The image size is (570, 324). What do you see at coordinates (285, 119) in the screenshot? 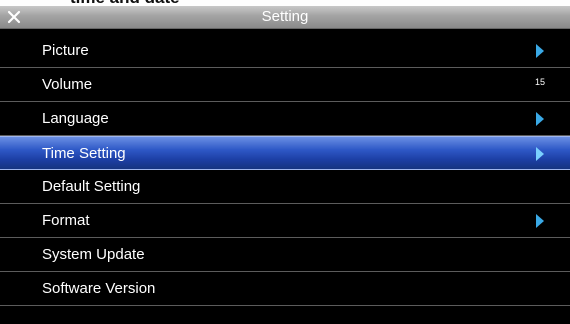
I see `menu-item-language: Language` at bounding box center [285, 119].